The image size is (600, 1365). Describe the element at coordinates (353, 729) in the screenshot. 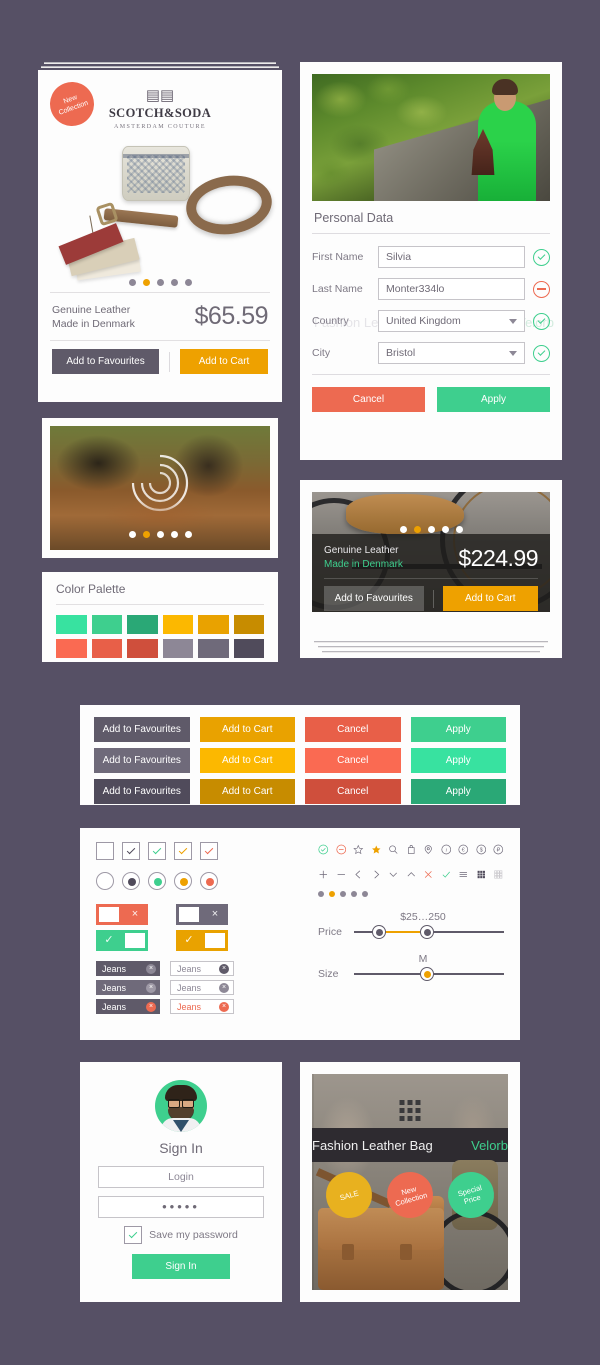

I see `cancel-button-normal: Cancel` at that location.